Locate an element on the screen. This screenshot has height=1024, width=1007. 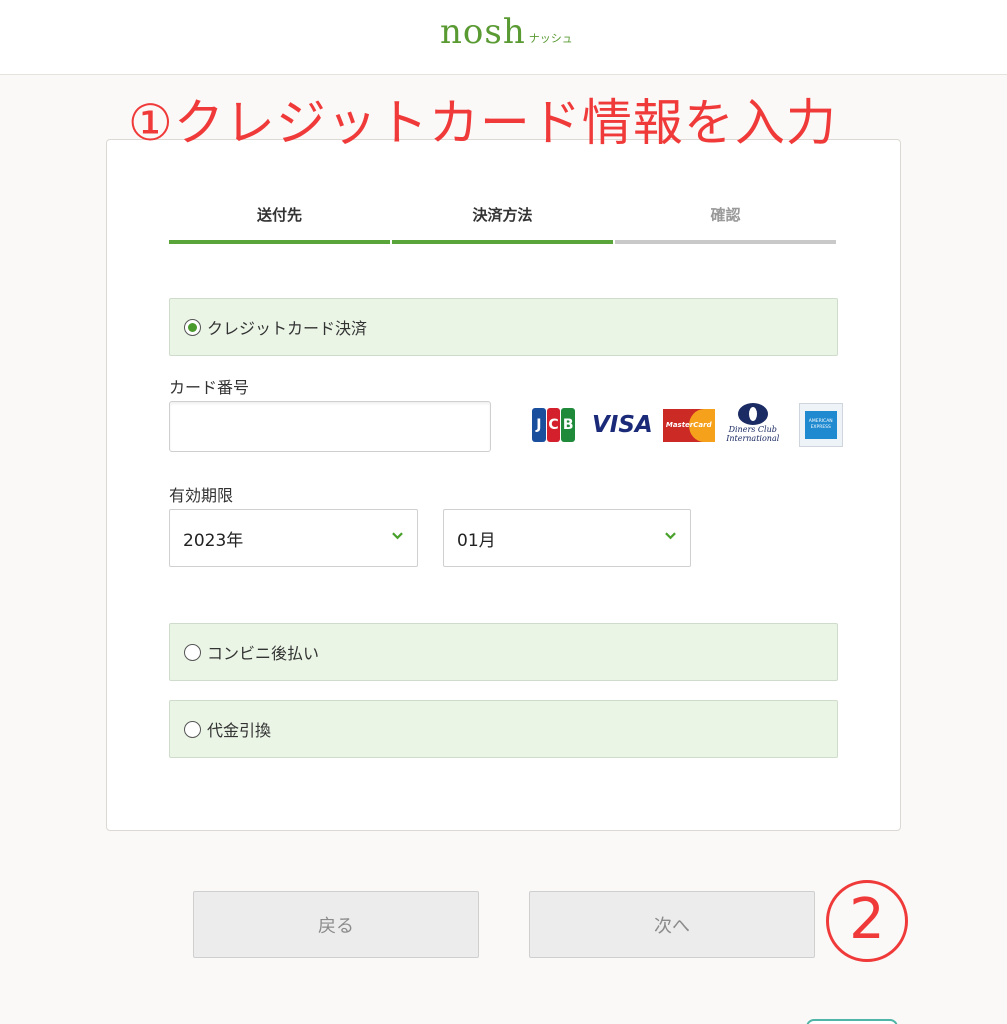
annotation-step2: 2 is located at coordinates (867, 921).